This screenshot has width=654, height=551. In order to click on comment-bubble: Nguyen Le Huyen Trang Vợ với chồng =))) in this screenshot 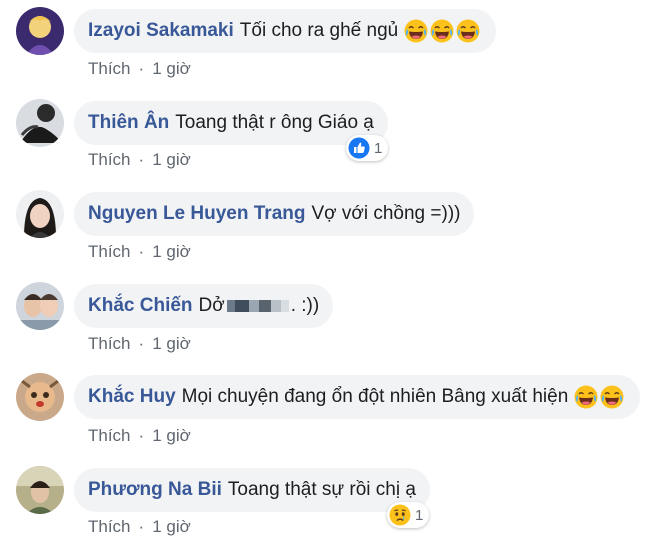, I will do `click(274, 214)`.